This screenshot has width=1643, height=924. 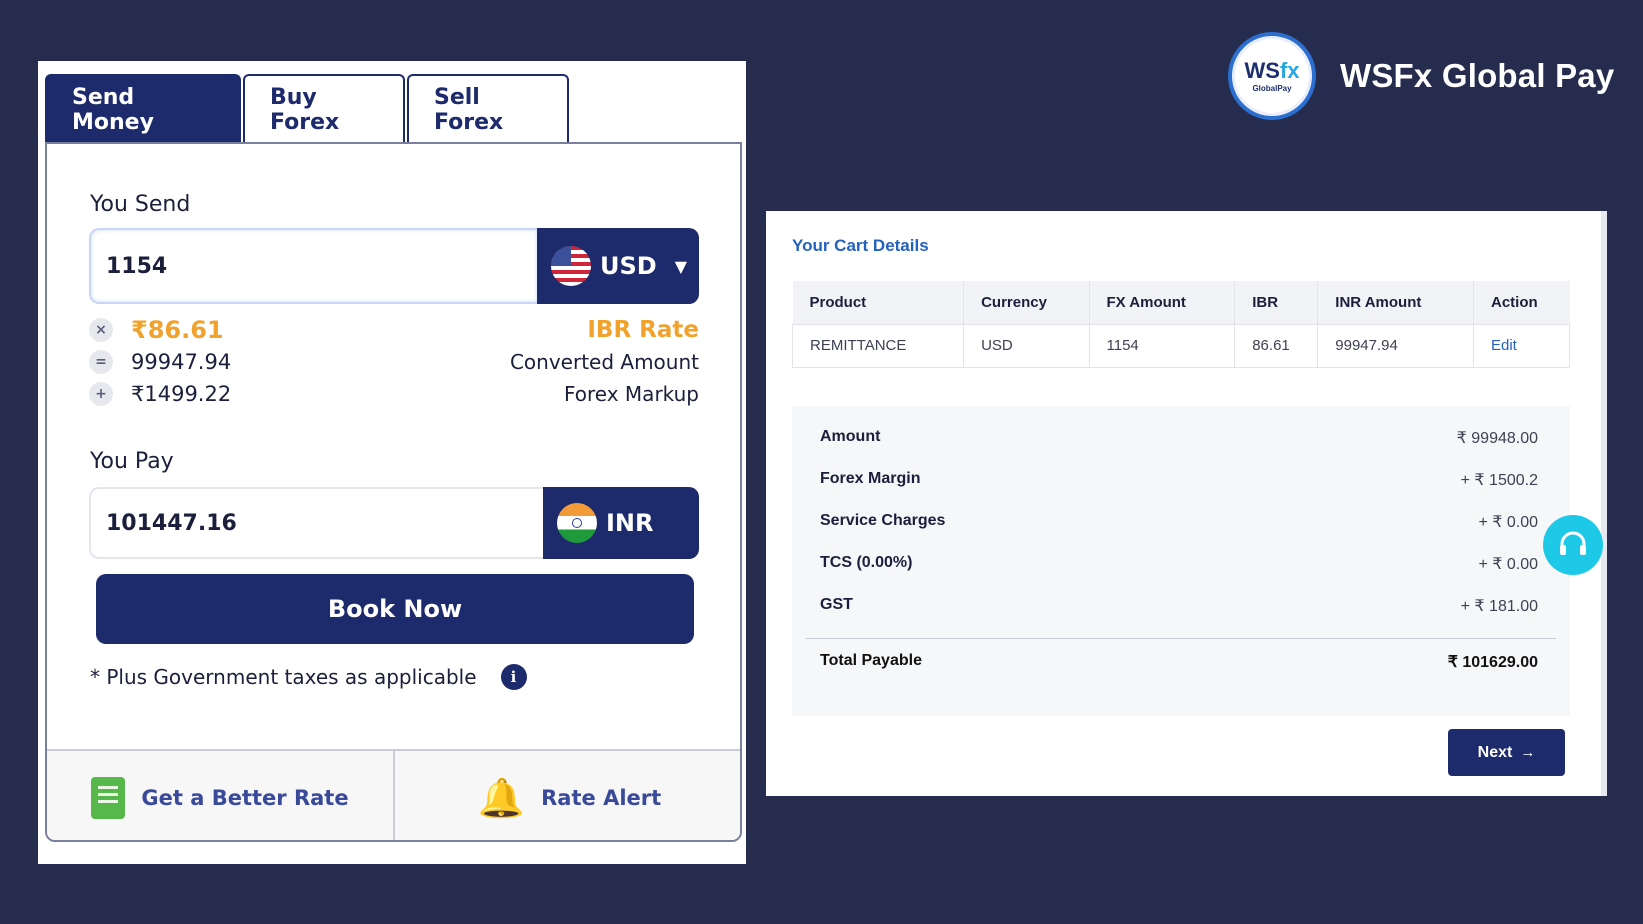 I want to click on you-pay-label: You Pay, so click(x=132, y=461).